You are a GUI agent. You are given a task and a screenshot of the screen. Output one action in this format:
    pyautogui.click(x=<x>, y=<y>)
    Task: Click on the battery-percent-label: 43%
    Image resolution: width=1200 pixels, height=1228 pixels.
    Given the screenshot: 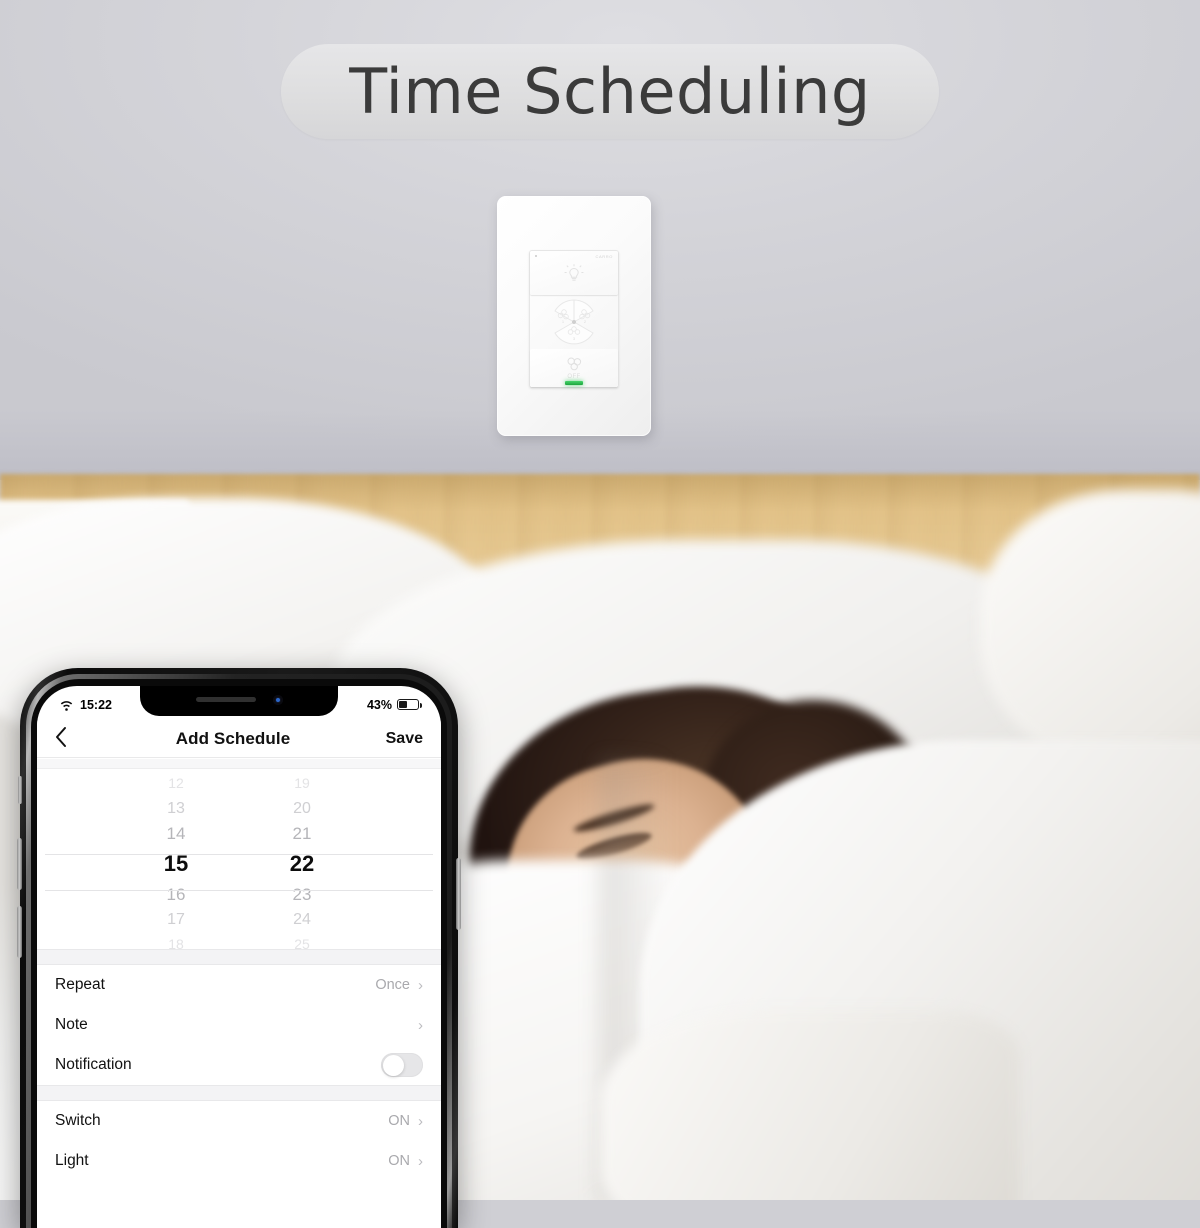 What is the action you would take?
    pyautogui.click(x=379, y=704)
    